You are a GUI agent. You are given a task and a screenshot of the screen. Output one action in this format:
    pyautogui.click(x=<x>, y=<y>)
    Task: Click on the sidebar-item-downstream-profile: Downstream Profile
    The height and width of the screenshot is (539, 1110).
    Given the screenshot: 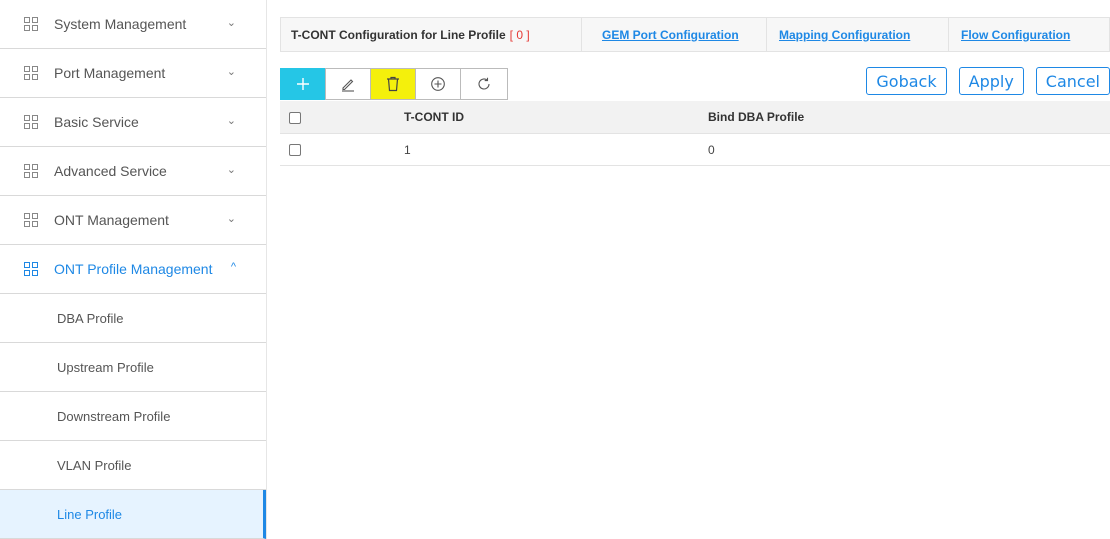 What is the action you would take?
    pyautogui.click(x=133, y=416)
    